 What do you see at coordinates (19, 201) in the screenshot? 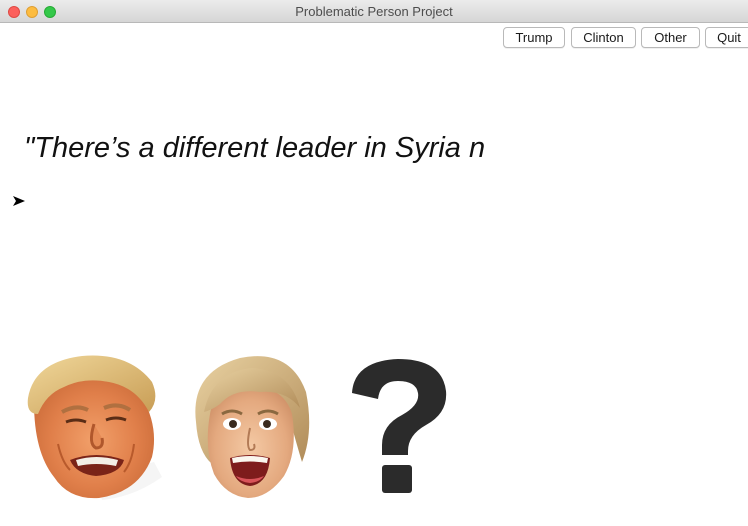
I see `arrow-pointer-icon` at bounding box center [19, 201].